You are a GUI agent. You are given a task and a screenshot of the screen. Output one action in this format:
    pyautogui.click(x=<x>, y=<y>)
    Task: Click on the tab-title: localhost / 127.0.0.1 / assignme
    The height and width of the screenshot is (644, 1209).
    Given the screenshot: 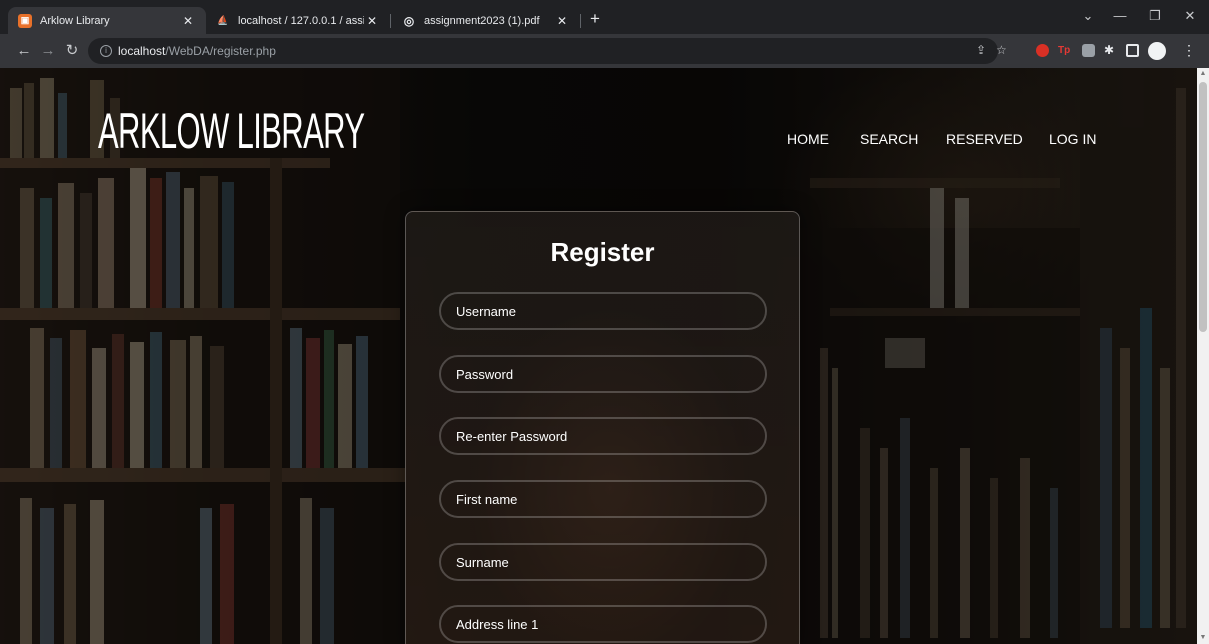 What is the action you would take?
    pyautogui.click(x=301, y=20)
    